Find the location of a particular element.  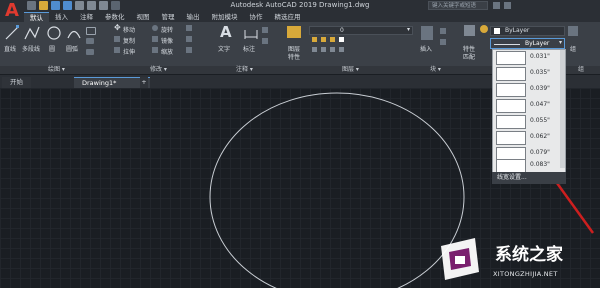

lineweight-item-label: 0.047" is located at coordinates (540, 104).